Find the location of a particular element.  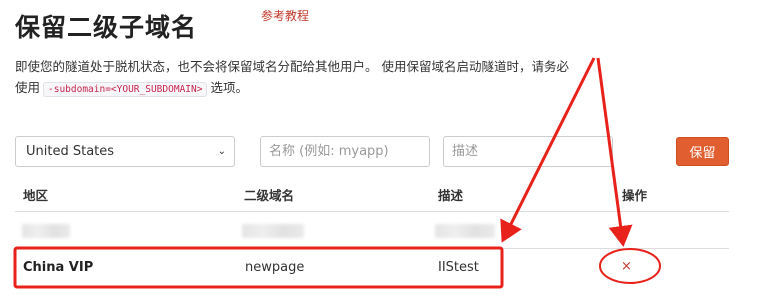

description-input is located at coordinates (528, 151).